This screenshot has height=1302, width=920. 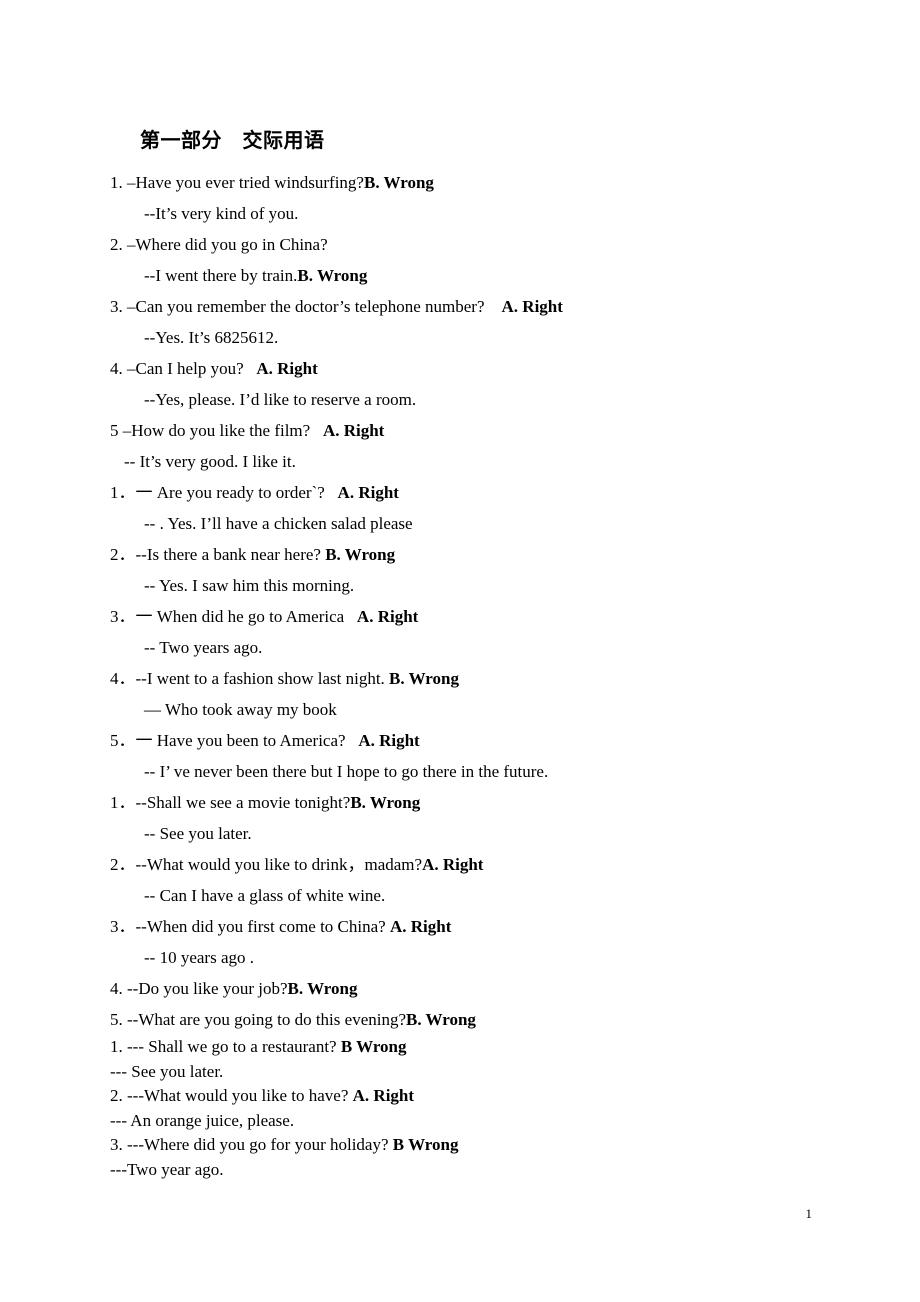 What do you see at coordinates (221, 275) in the screenshot?
I see `line-text: --I went there by train.` at bounding box center [221, 275].